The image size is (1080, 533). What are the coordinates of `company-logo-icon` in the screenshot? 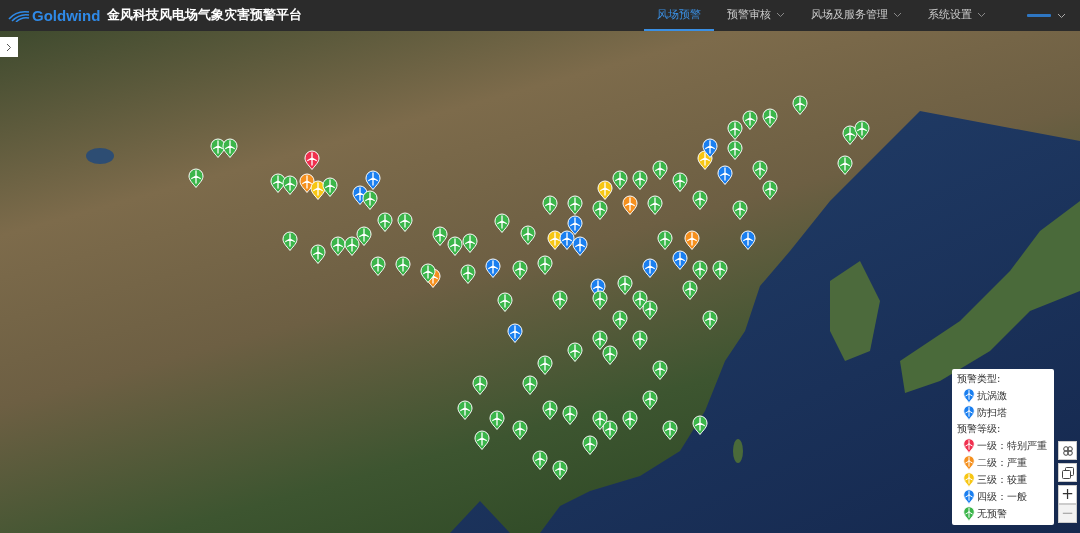 It's located at (1039, 15).